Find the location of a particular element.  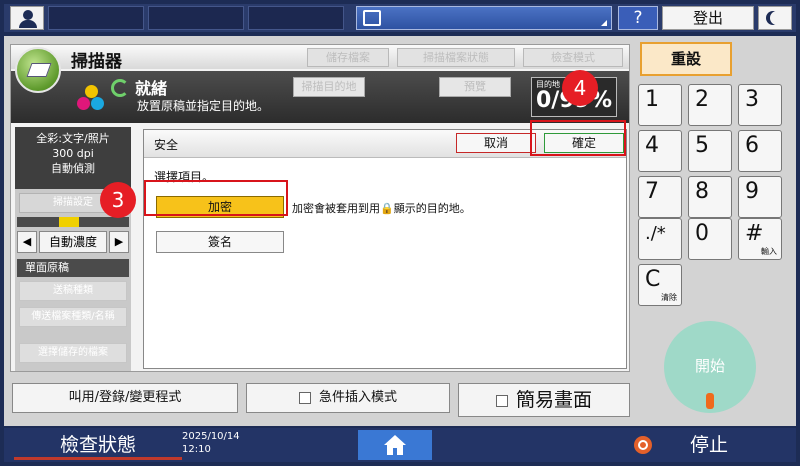

density-left-arrow: ◀ is located at coordinates (27, 242).